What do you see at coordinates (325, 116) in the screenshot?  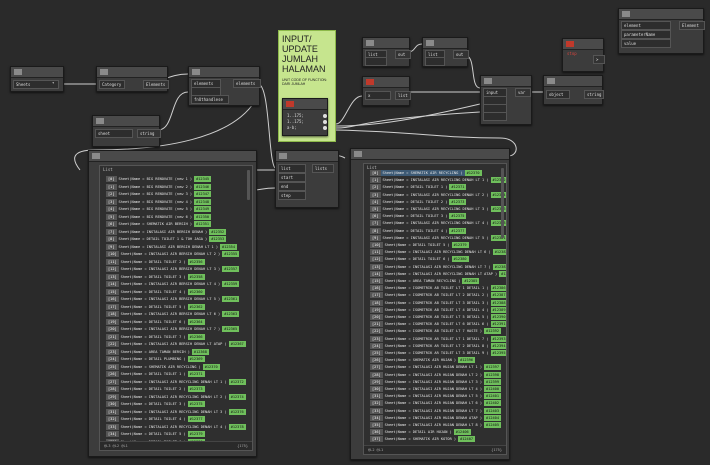 I see `output-port-dot` at bounding box center [325, 116].